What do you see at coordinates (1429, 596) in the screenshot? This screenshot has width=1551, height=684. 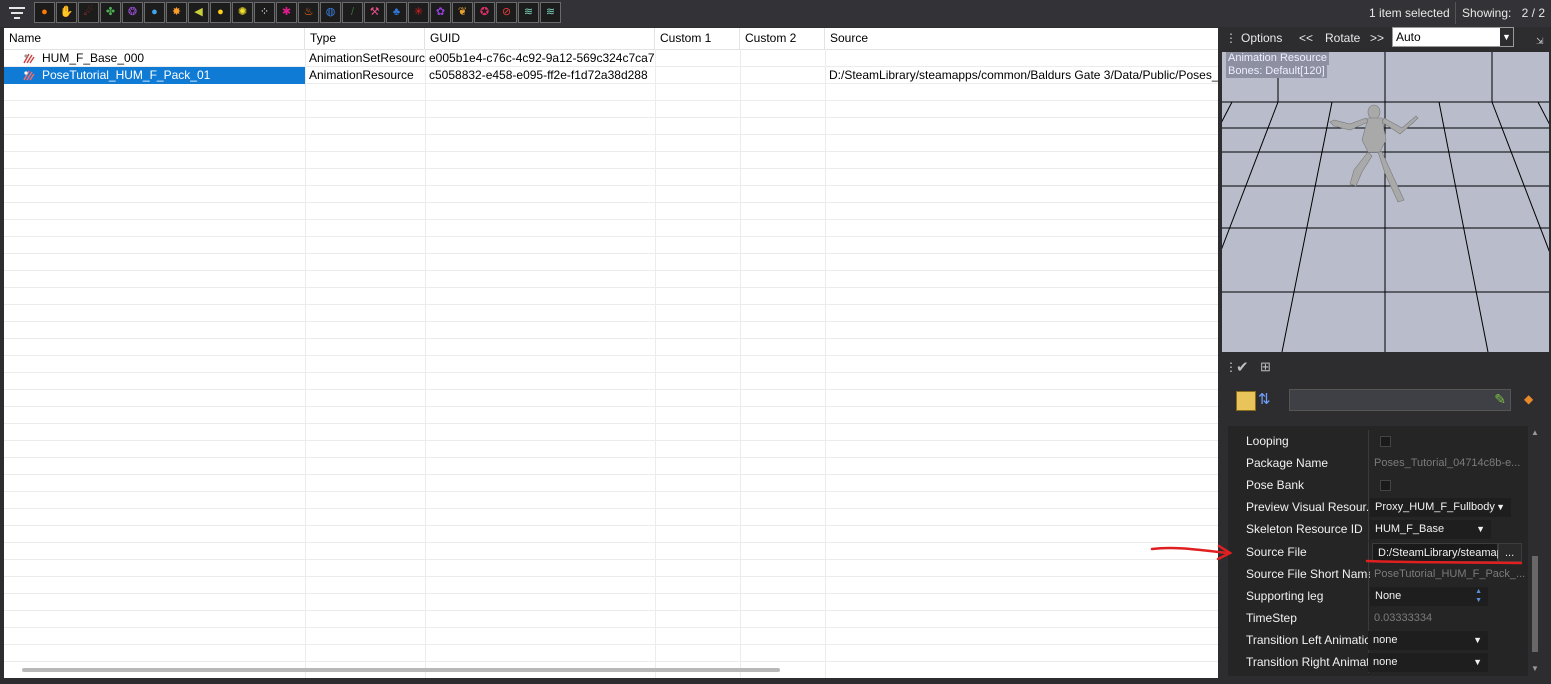 I see `supporting-leg-spinner: None ▲ ▼` at bounding box center [1429, 596].